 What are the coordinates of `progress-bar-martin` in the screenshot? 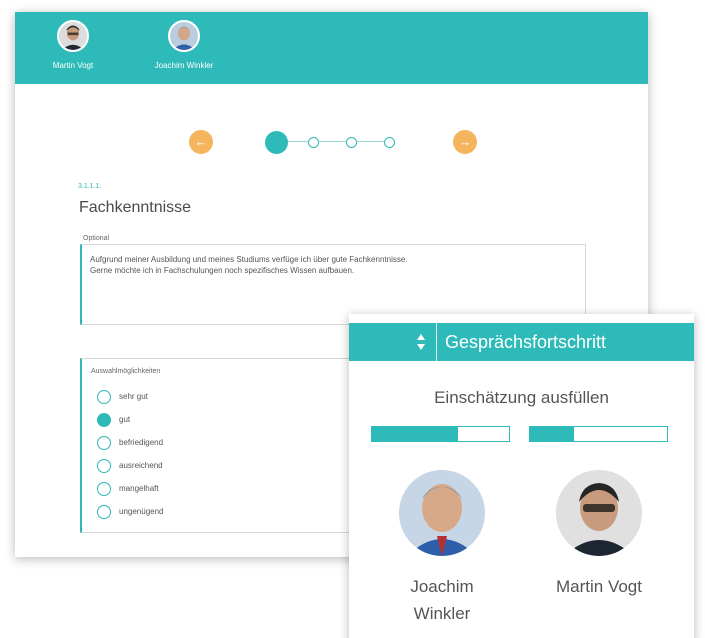 It's located at (598, 434).